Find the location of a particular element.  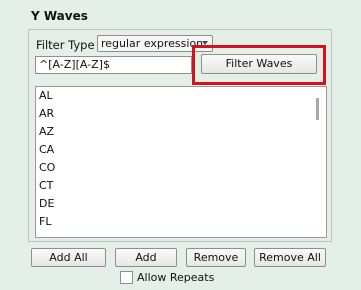

filter-type-label: Filter Type is located at coordinates (65, 45).